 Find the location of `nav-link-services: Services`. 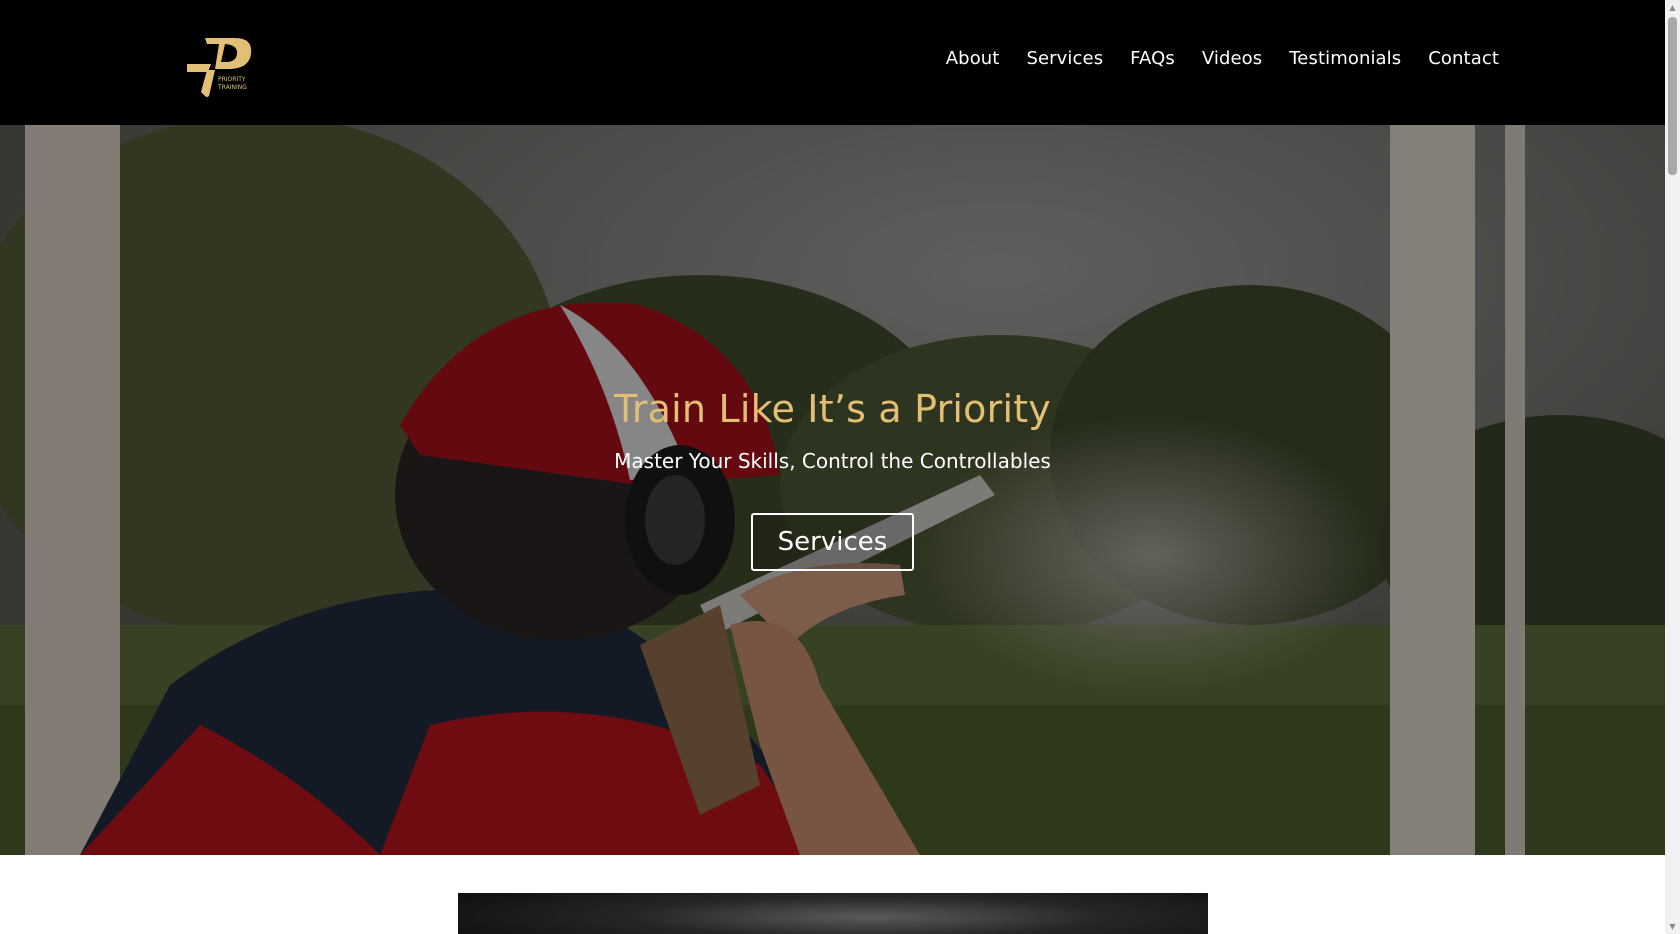

nav-link-services: Services is located at coordinates (1064, 58).